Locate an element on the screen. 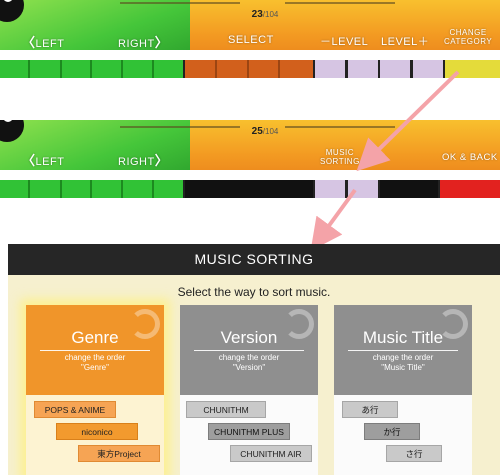  version-tag: CHUNITHM PLUS is located at coordinates (249, 431).